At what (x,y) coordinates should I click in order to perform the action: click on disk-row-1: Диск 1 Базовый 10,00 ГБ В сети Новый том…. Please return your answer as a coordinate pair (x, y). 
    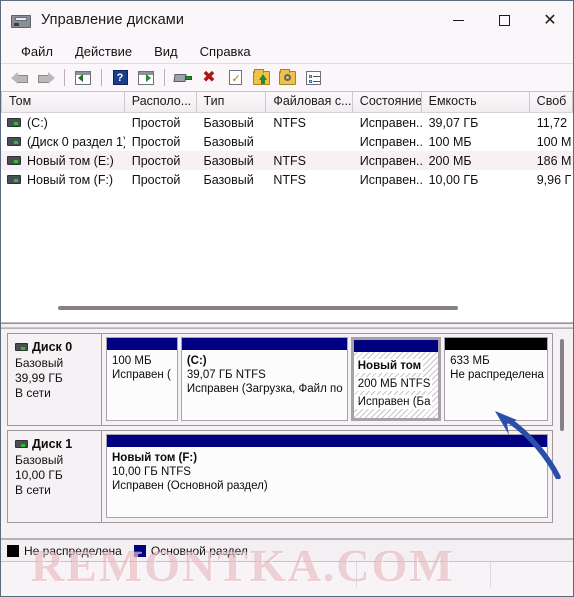
    Looking at the image, I should click on (280, 476).